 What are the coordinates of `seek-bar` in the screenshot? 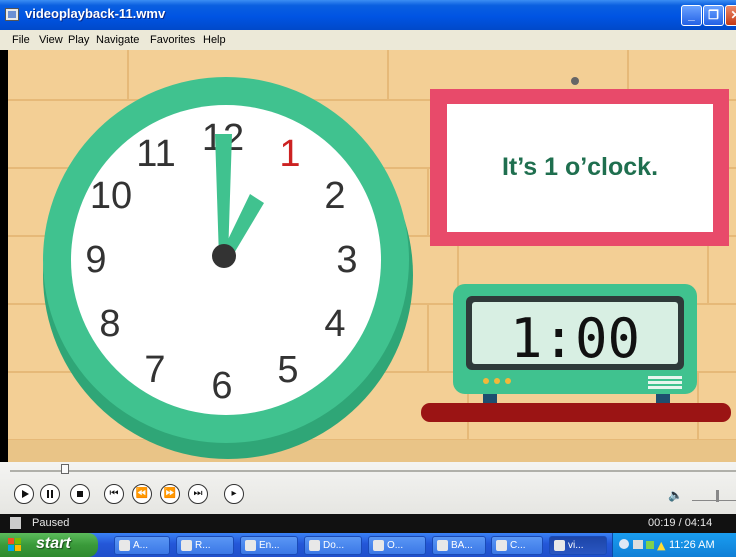 It's located at (373, 471).